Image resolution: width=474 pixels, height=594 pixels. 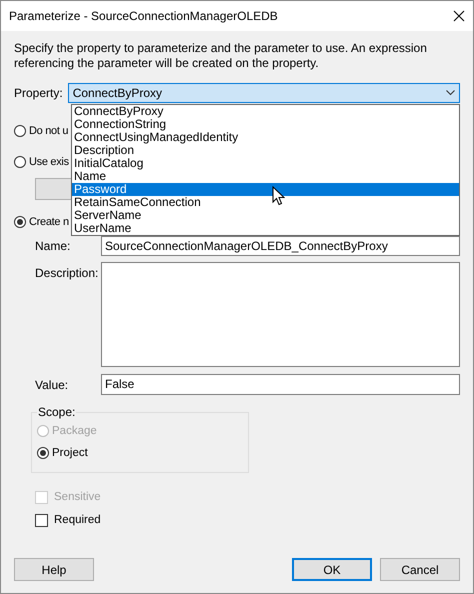 What do you see at coordinates (265, 189) in the screenshot?
I see `dropdown-option: Password` at bounding box center [265, 189].